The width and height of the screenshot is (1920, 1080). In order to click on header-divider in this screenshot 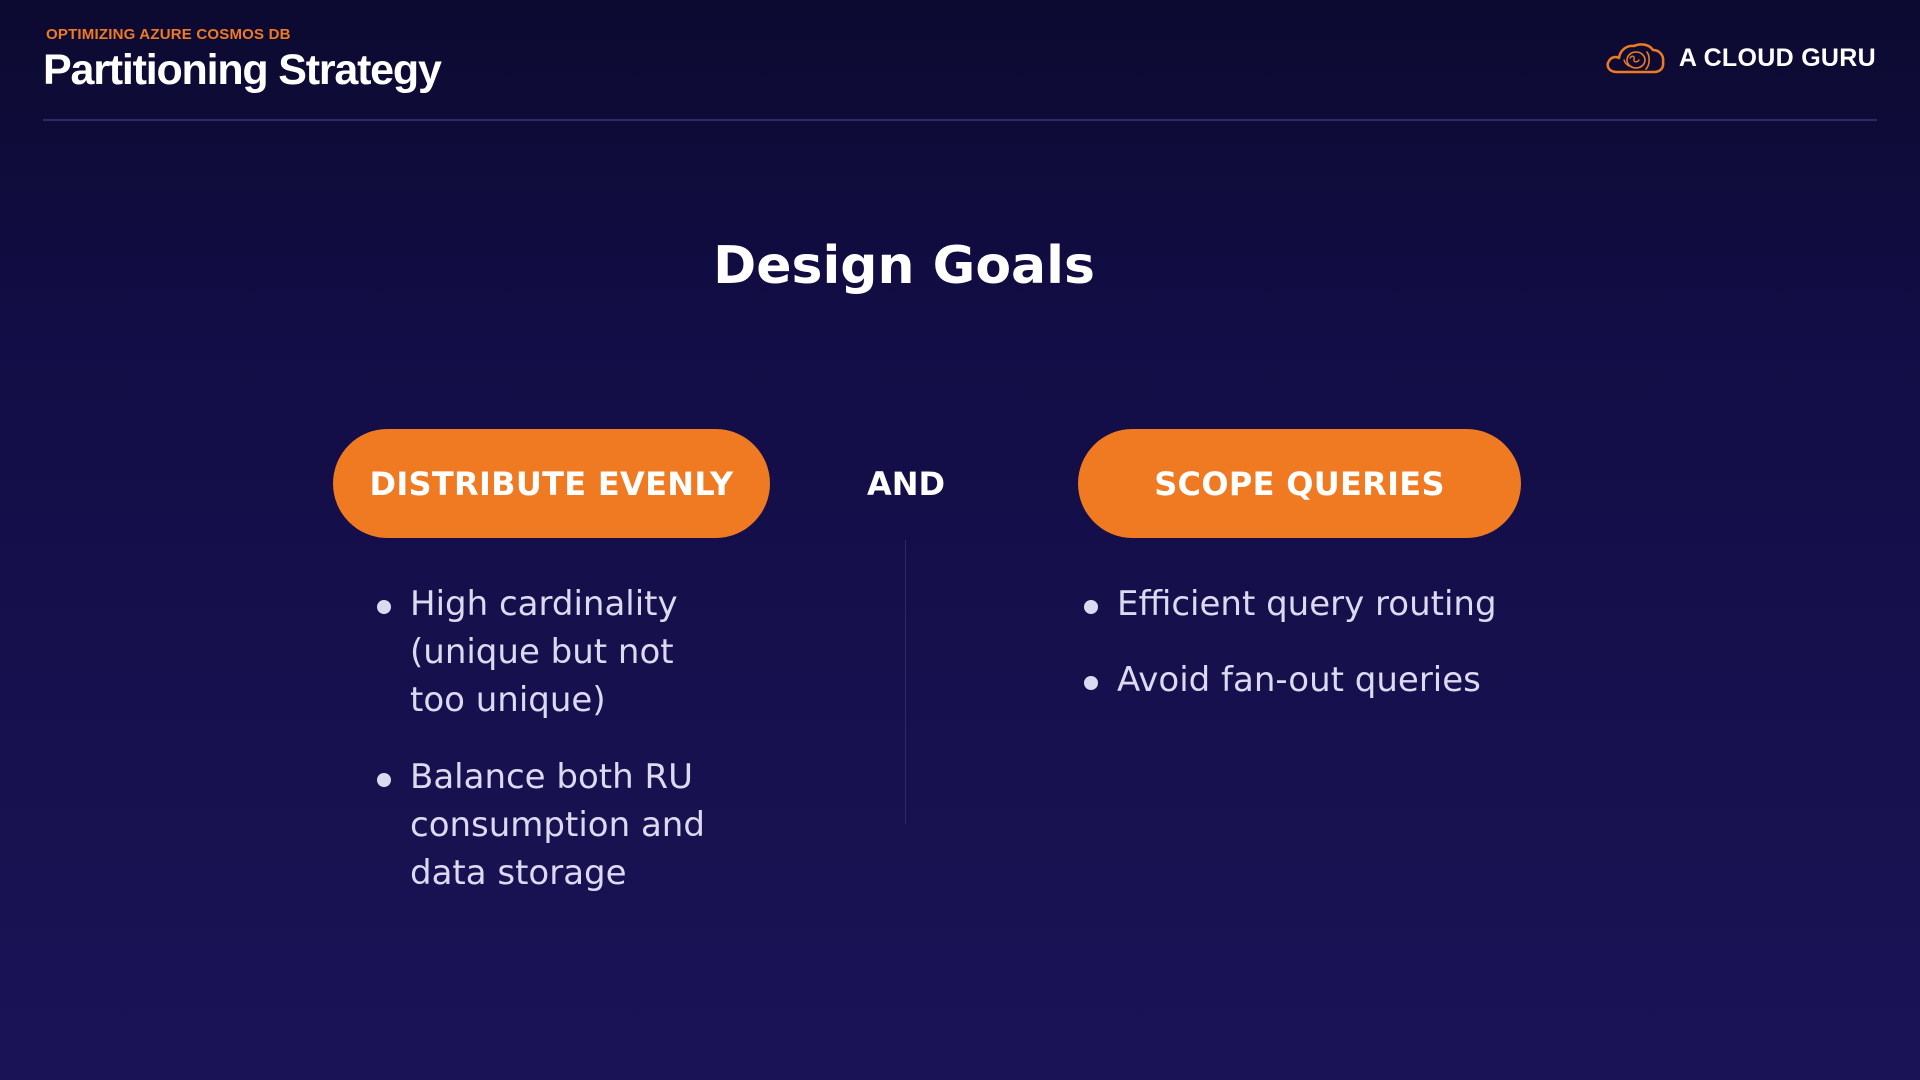, I will do `click(960, 120)`.